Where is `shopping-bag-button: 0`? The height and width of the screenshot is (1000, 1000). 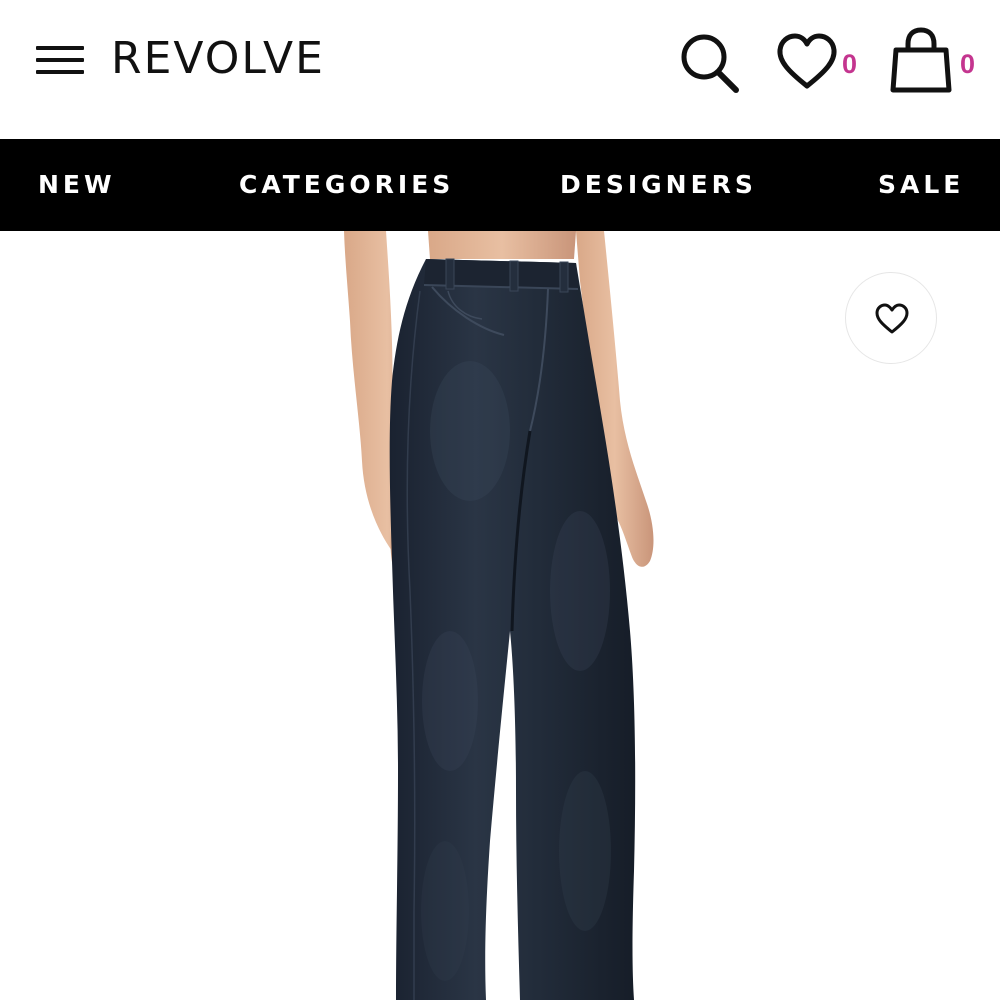
shopping-bag-button: 0 is located at coordinates (938, 61).